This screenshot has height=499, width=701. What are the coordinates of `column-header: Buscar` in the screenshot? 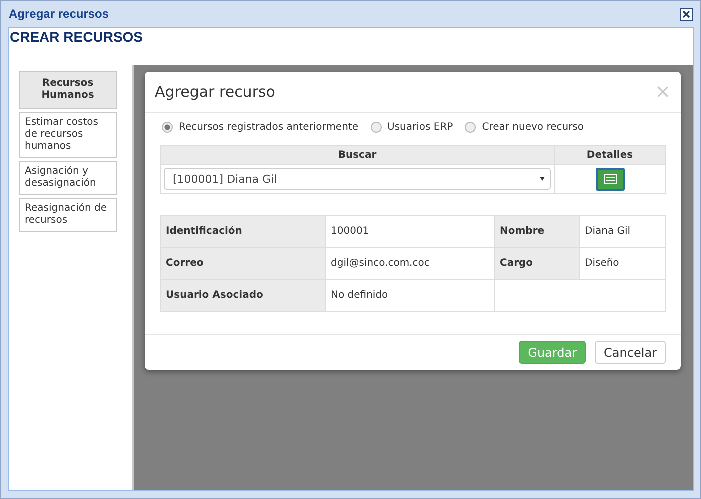 It's located at (357, 155).